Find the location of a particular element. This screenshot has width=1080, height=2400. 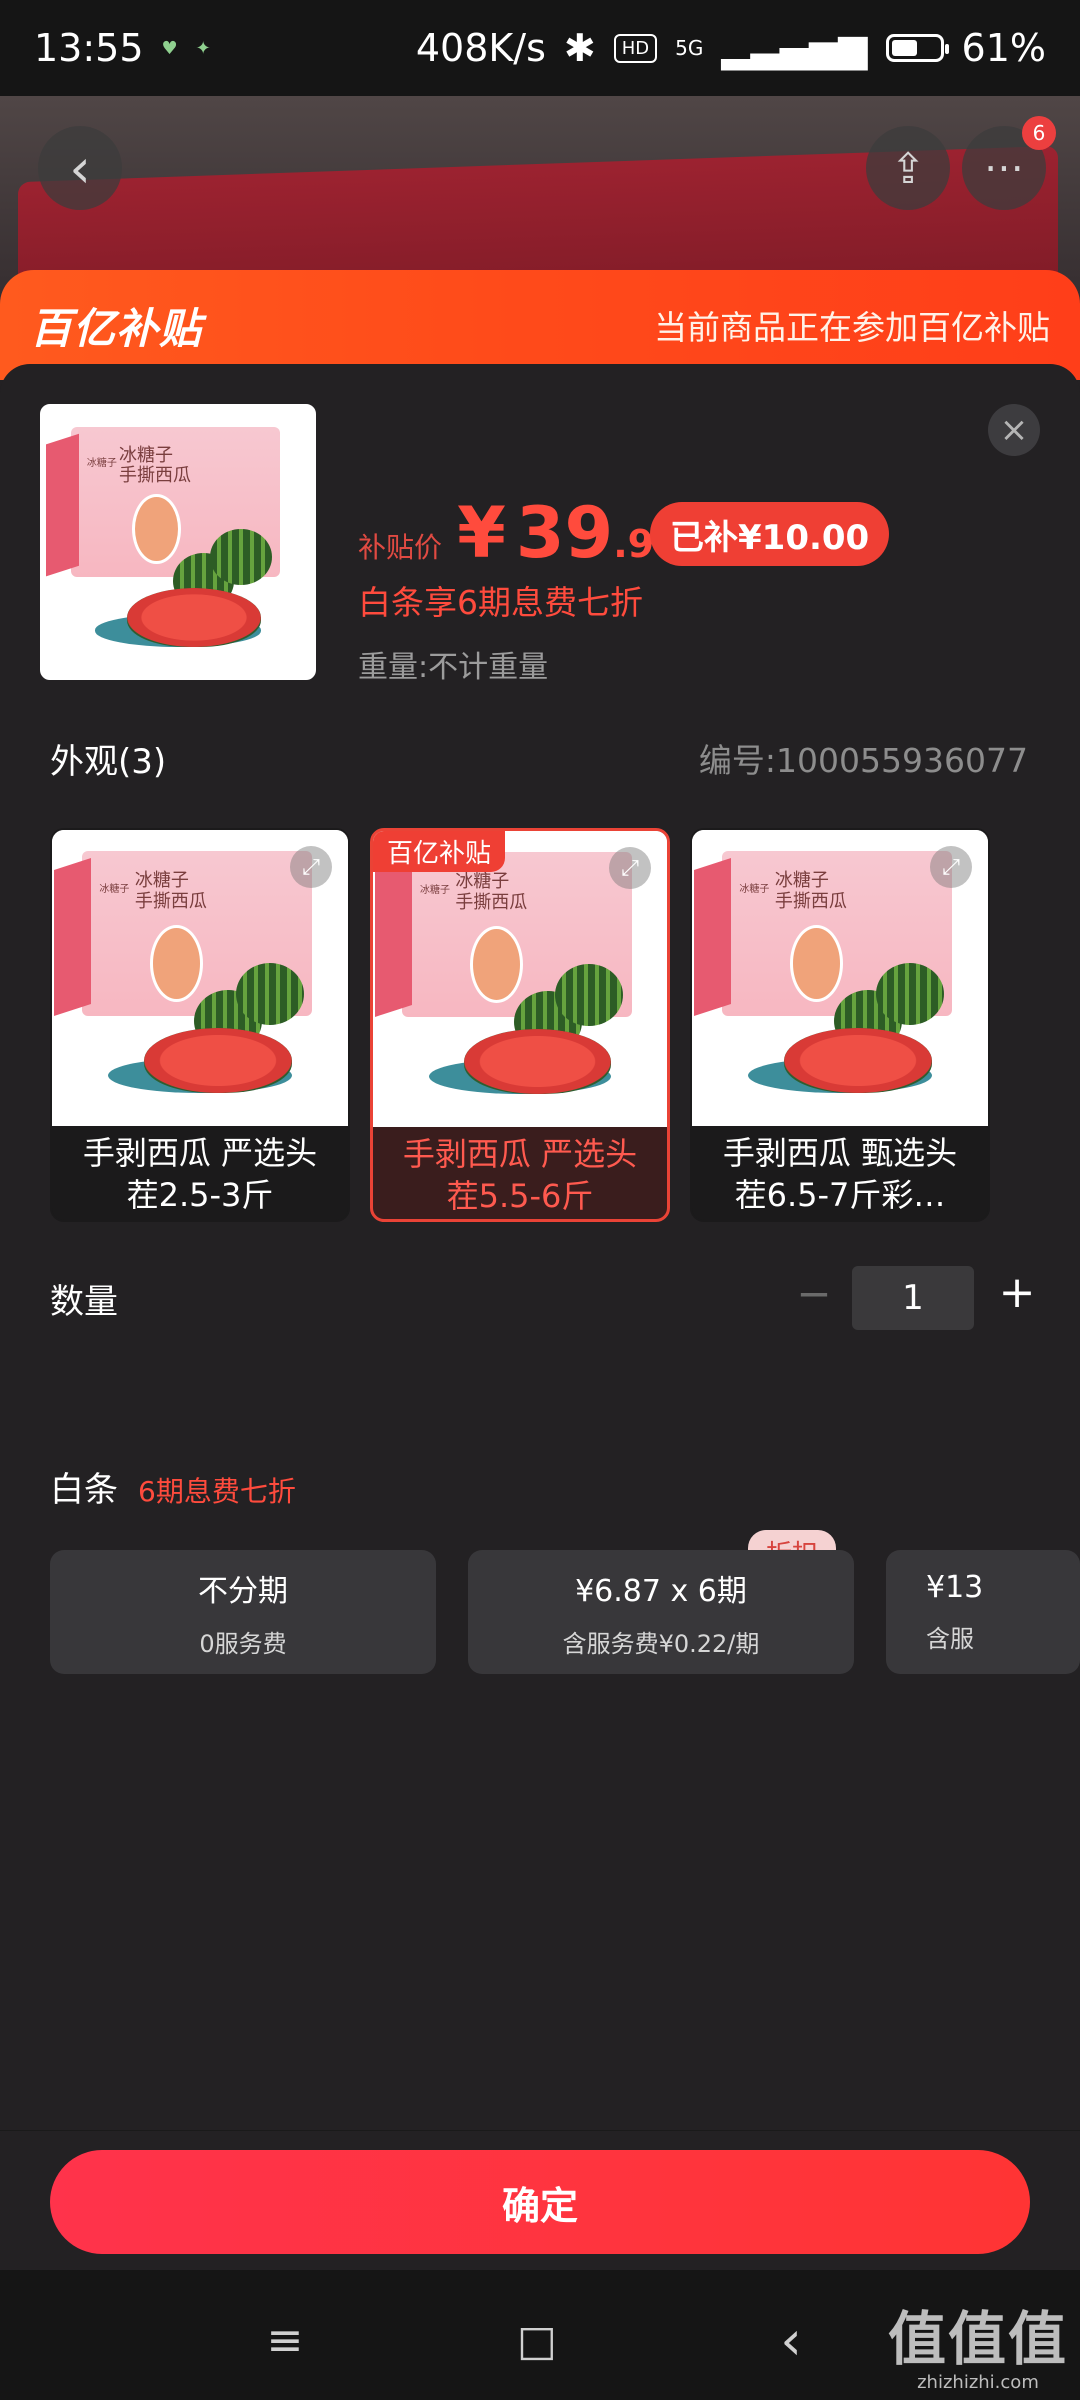

plan-sub-1: 0服务费 is located at coordinates (243, 1643).